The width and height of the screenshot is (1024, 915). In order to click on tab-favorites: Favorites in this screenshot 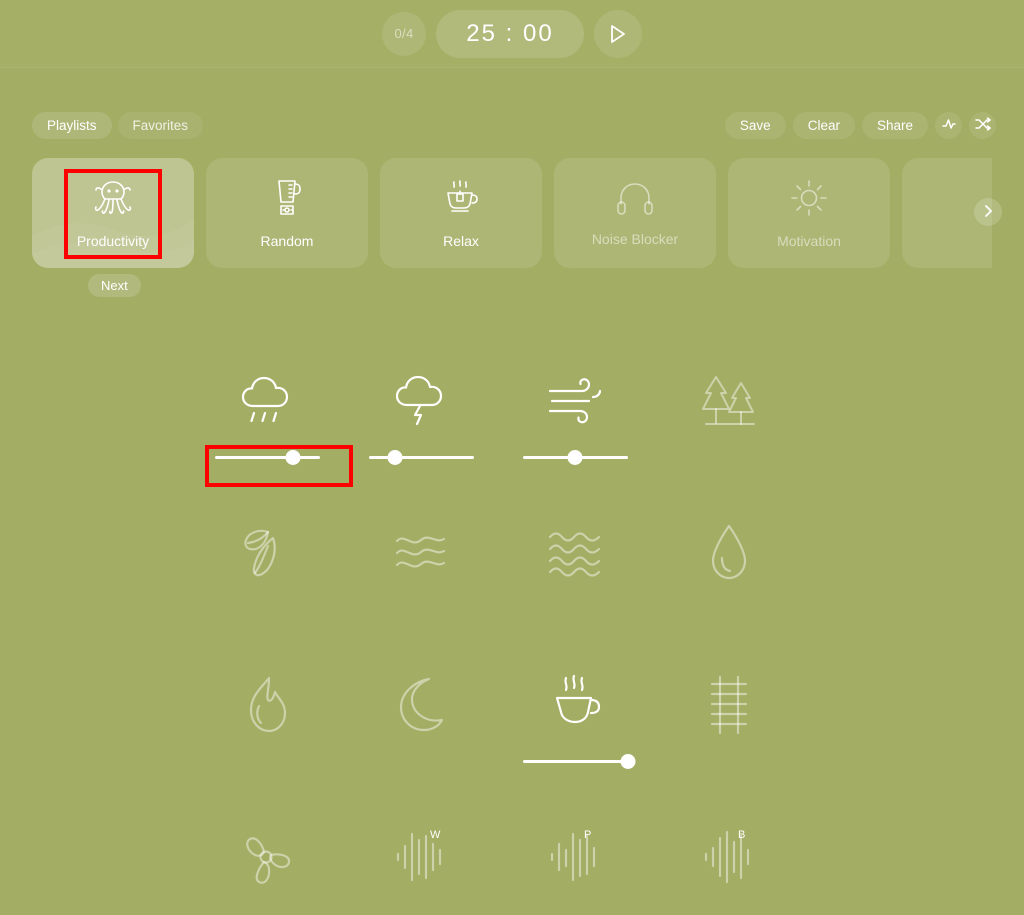, I will do `click(160, 125)`.